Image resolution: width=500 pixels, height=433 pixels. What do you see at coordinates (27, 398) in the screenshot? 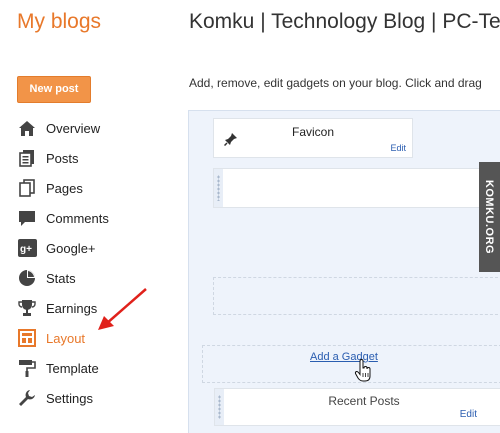
I see `wrench-icon` at bounding box center [27, 398].